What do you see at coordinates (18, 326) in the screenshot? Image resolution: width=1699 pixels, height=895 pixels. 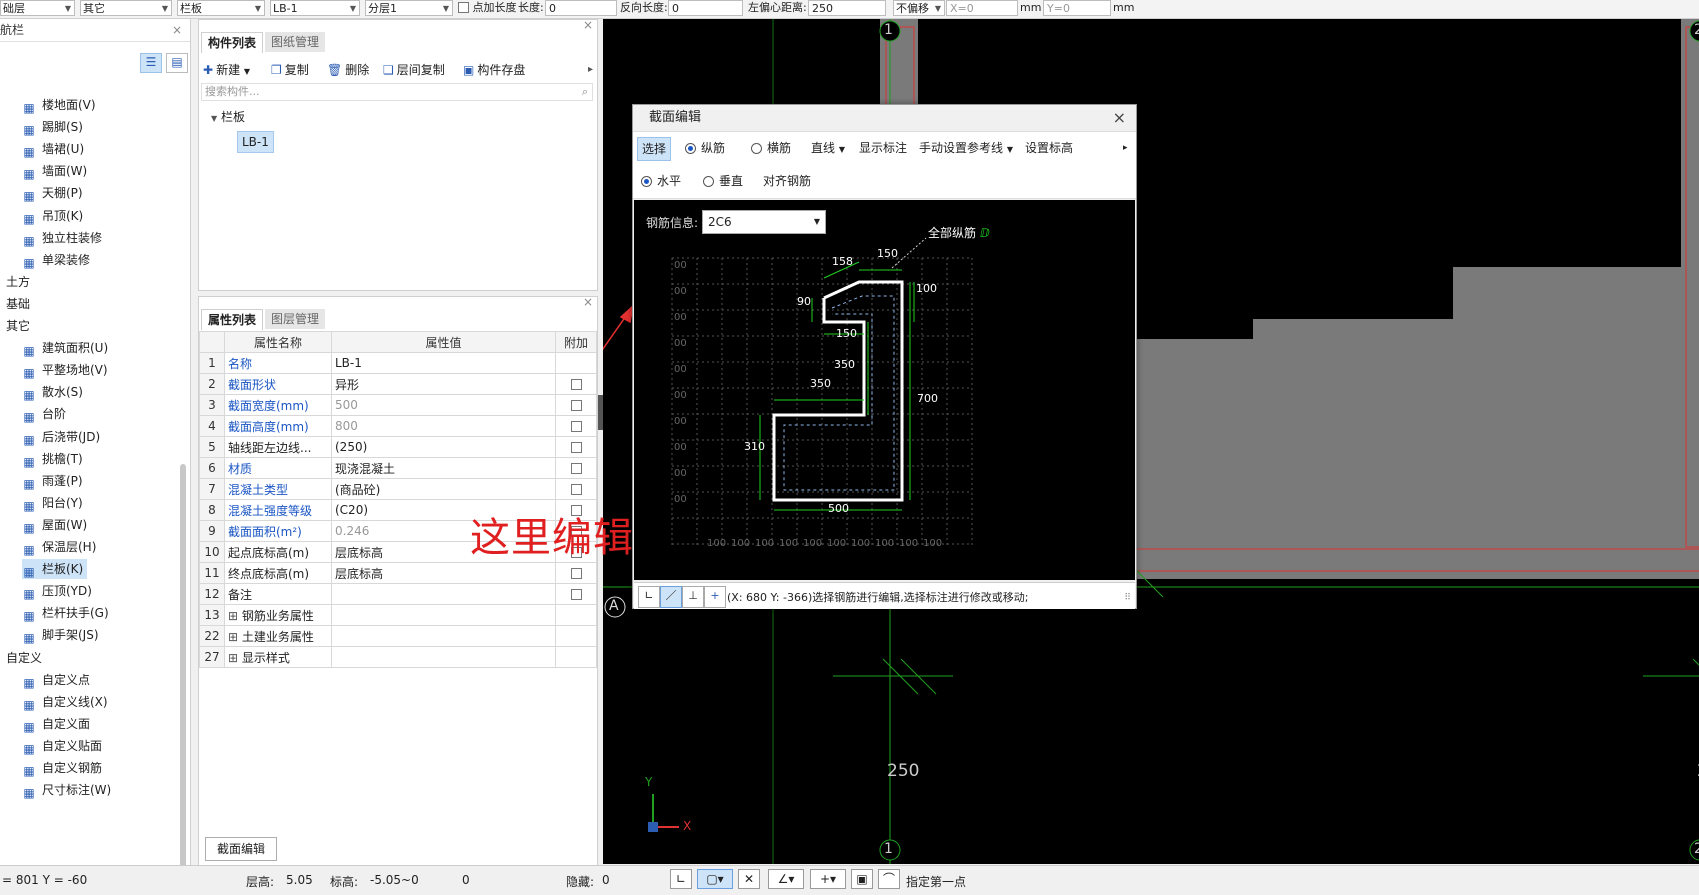 I see `nav-category-other: 其它` at bounding box center [18, 326].